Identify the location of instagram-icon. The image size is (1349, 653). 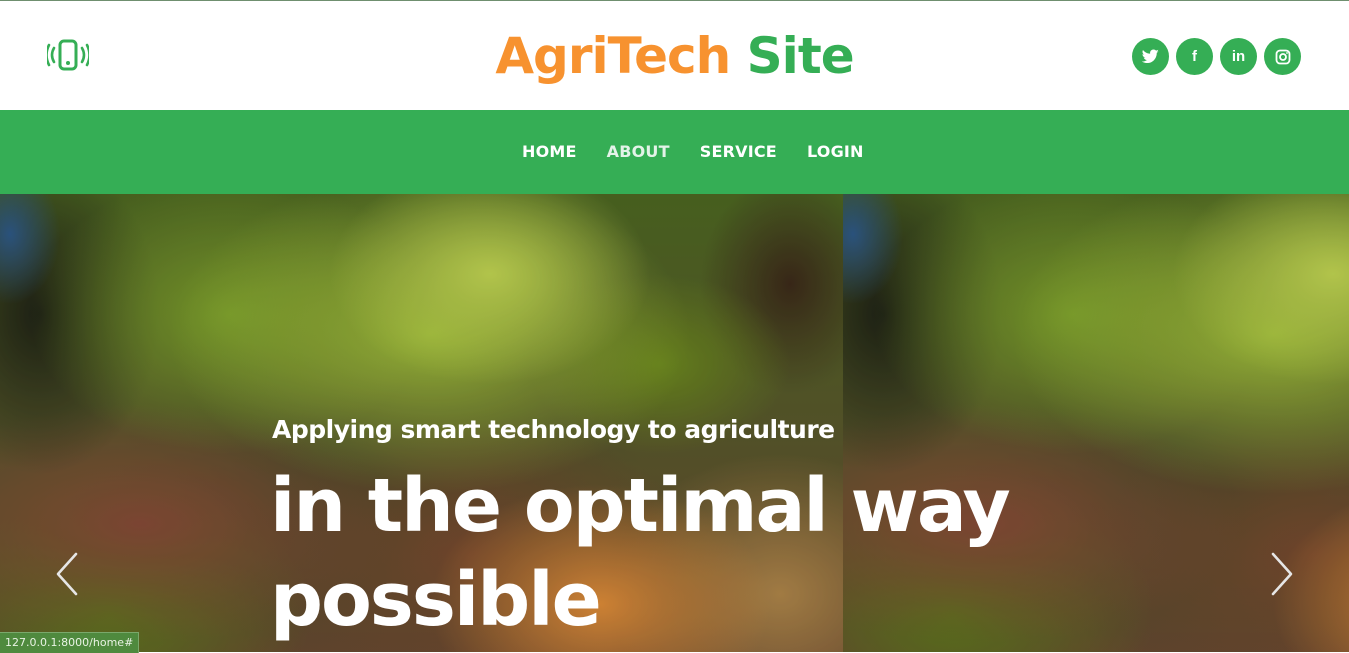
(1283, 57).